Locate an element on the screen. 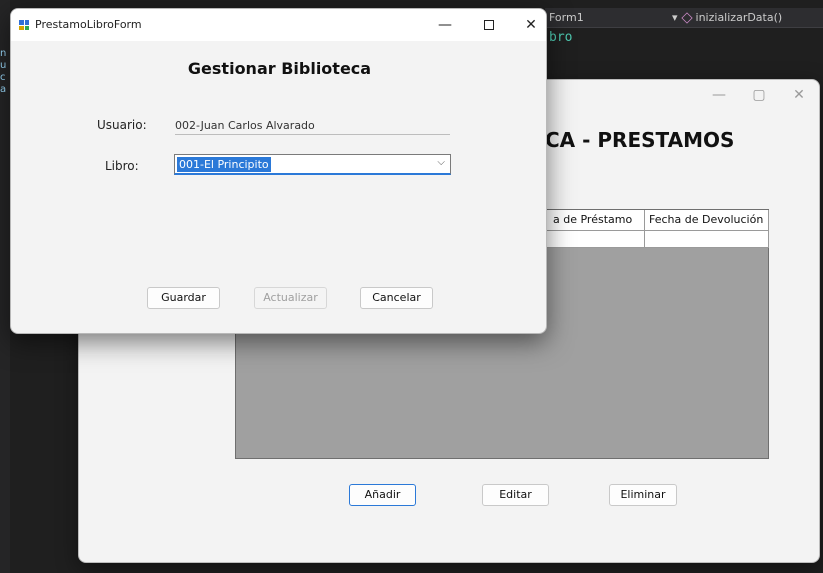 This screenshot has width=823, height=573. method-icon is located at coordinates (686, 17).